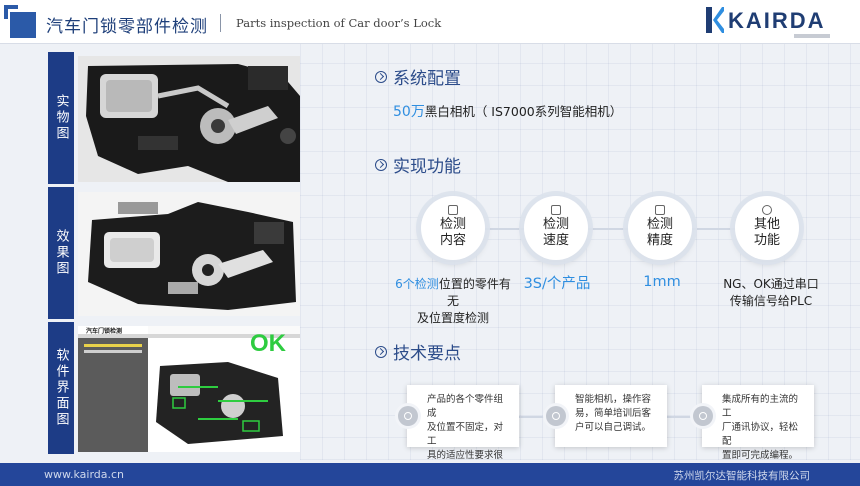 The height and width of the screenshot is (486, 860). Describe the element at coordinates (452, 318) in the screenshot. I see `feature-content-text: 及位置度检测` at that location.